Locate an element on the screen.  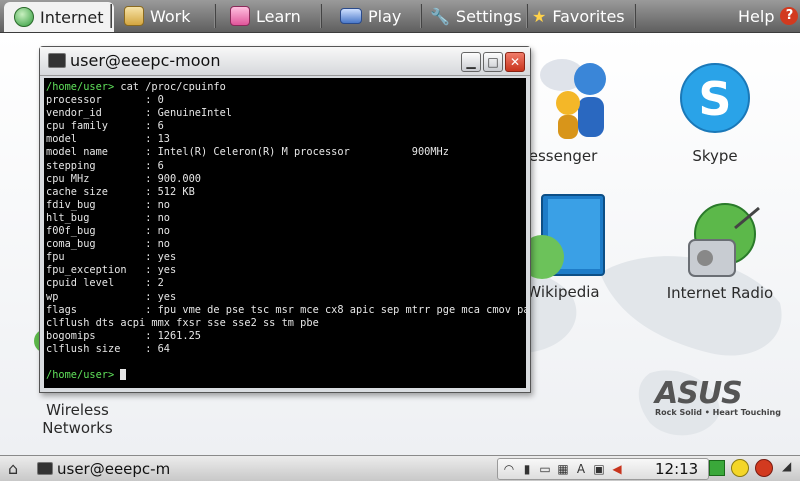
help-button: Help ? is located at coordinates (768, 16).